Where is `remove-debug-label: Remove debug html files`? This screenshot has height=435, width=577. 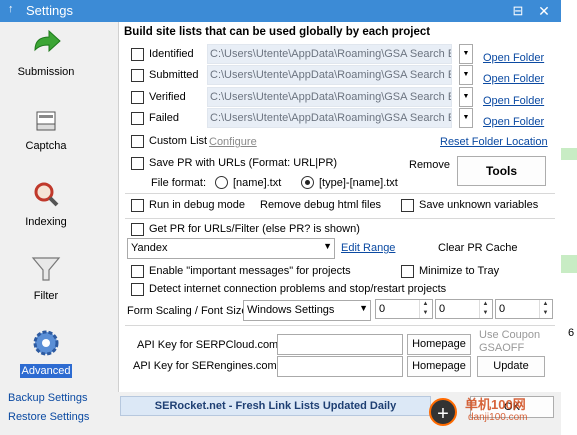 remove-debug-label: Remove debug html files is located at coordinates (321, 205).